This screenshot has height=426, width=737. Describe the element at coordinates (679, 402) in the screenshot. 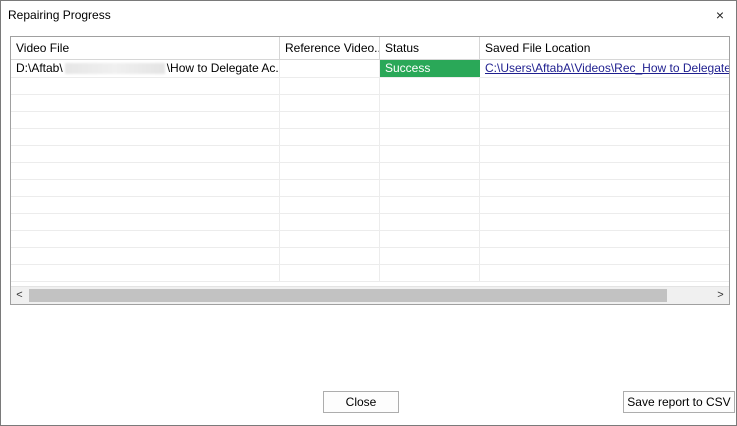

I see `save-report-csv-button: Save report to CSV` at that location.